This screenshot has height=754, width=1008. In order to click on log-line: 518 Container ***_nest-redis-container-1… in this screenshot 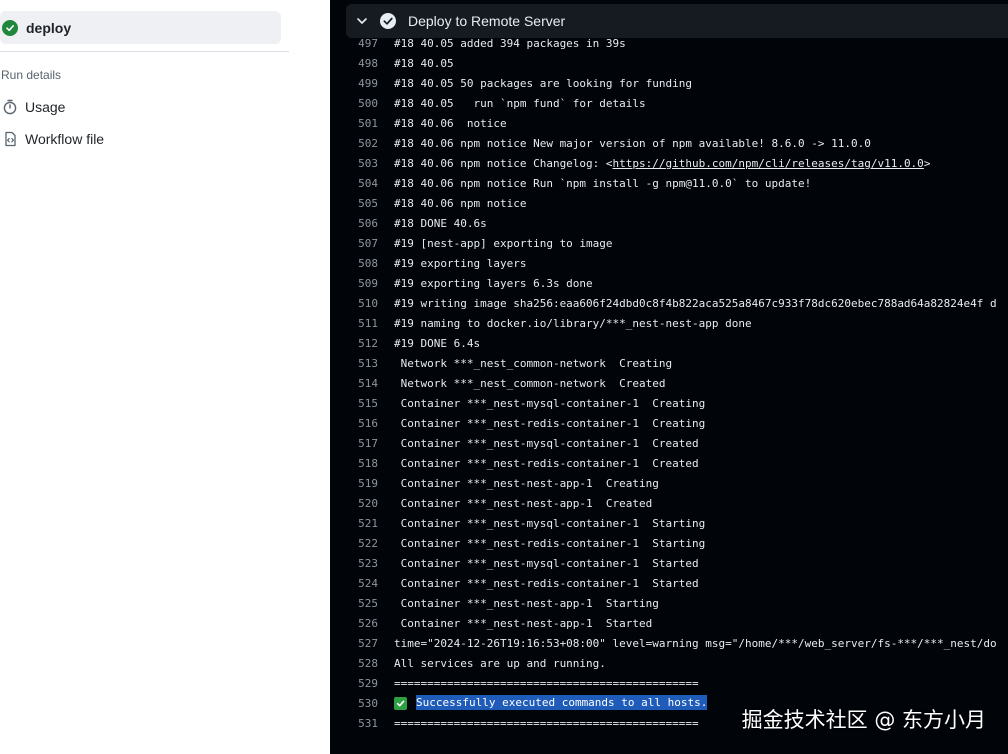, I will do `click(669, 463)`.